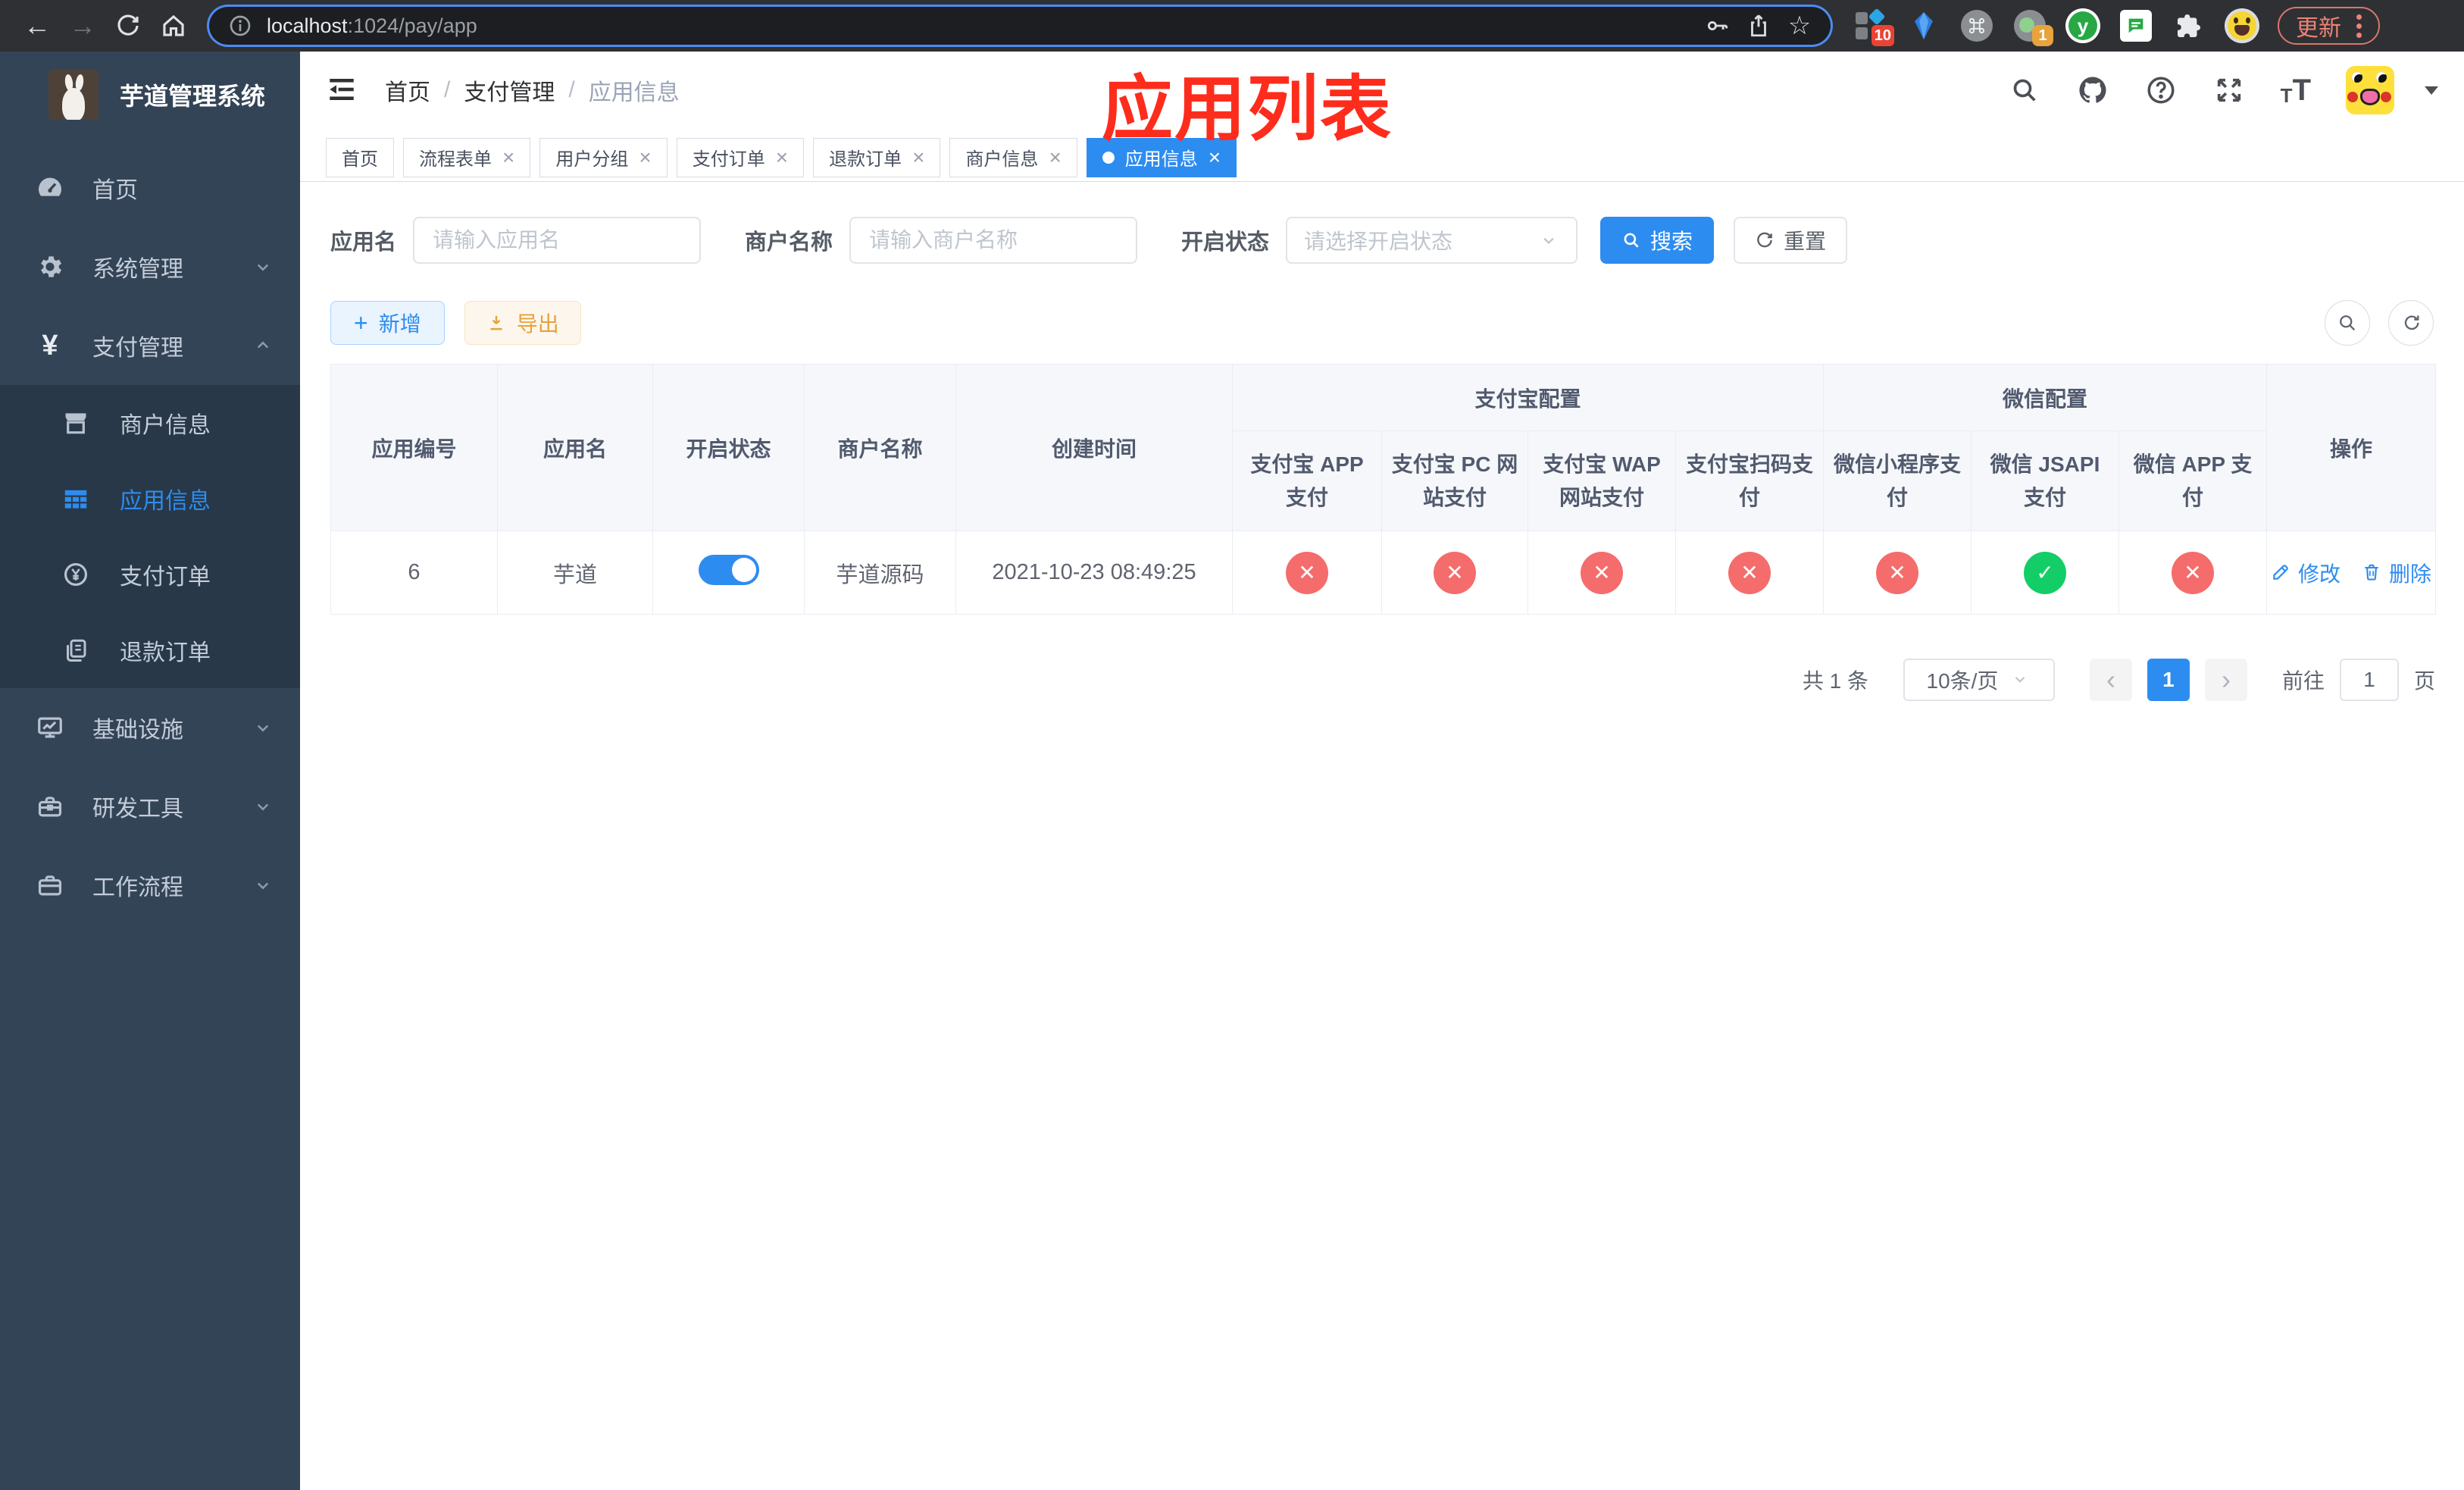 The image size is (2464, 1490). Describe the element at coordinates (342, 90) in the screenshot. I see `sidebar-collapse-icon` at that location.